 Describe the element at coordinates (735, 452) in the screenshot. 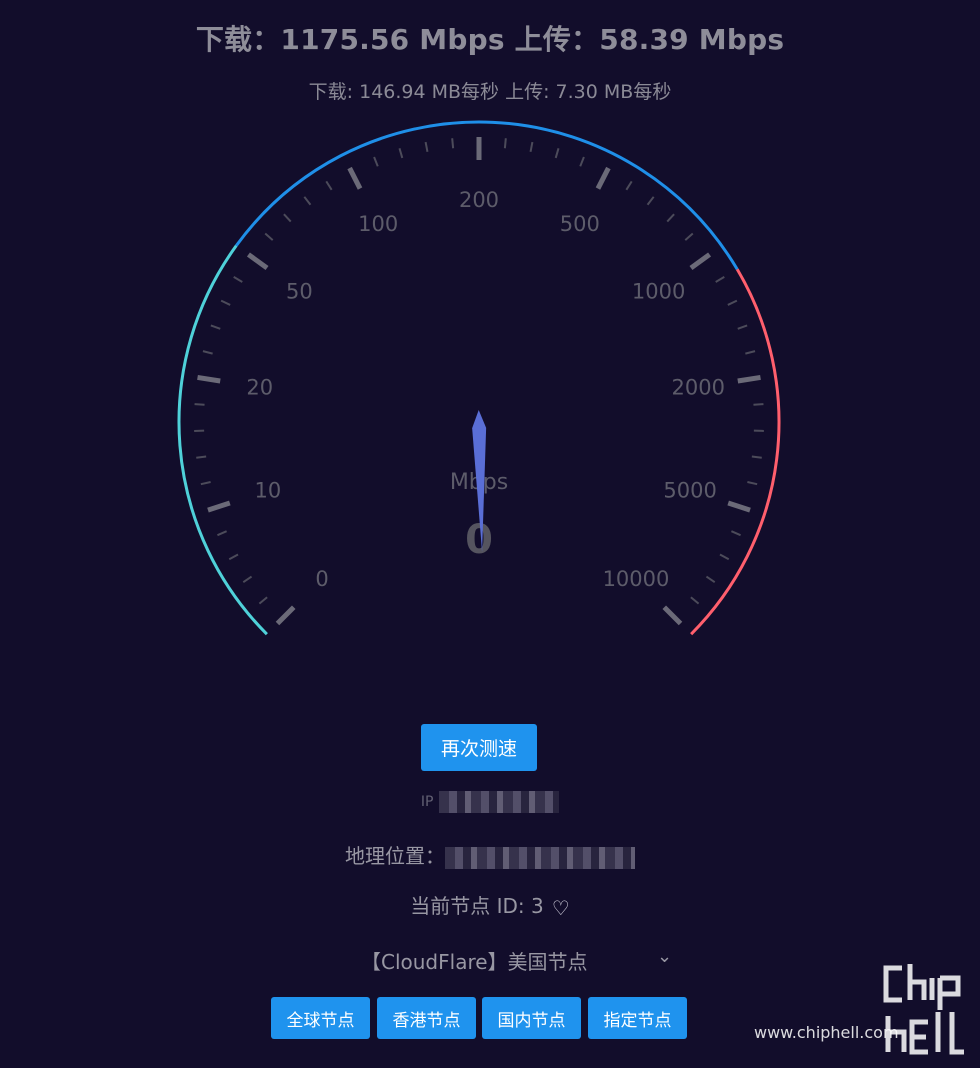

I see `gauge-arc-high` at that location.